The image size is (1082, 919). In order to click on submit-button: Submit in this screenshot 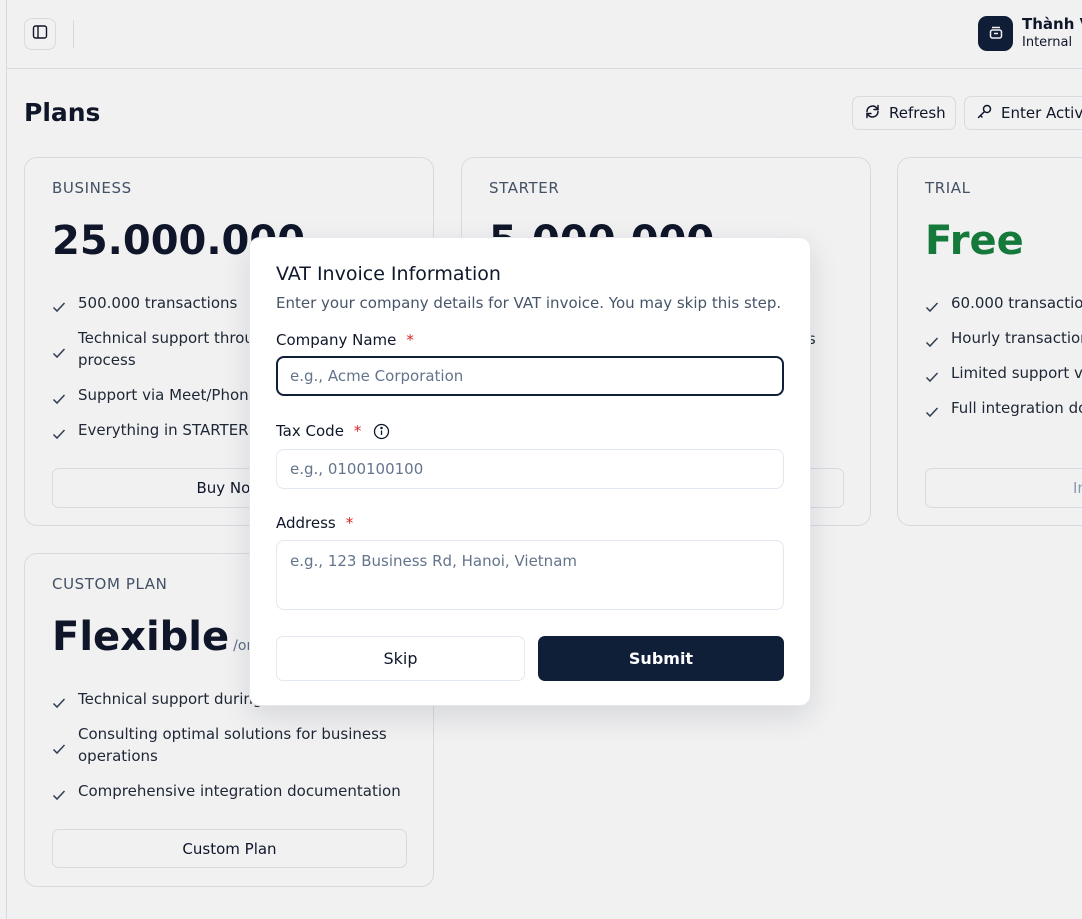, I will do `click(661, 658)`.